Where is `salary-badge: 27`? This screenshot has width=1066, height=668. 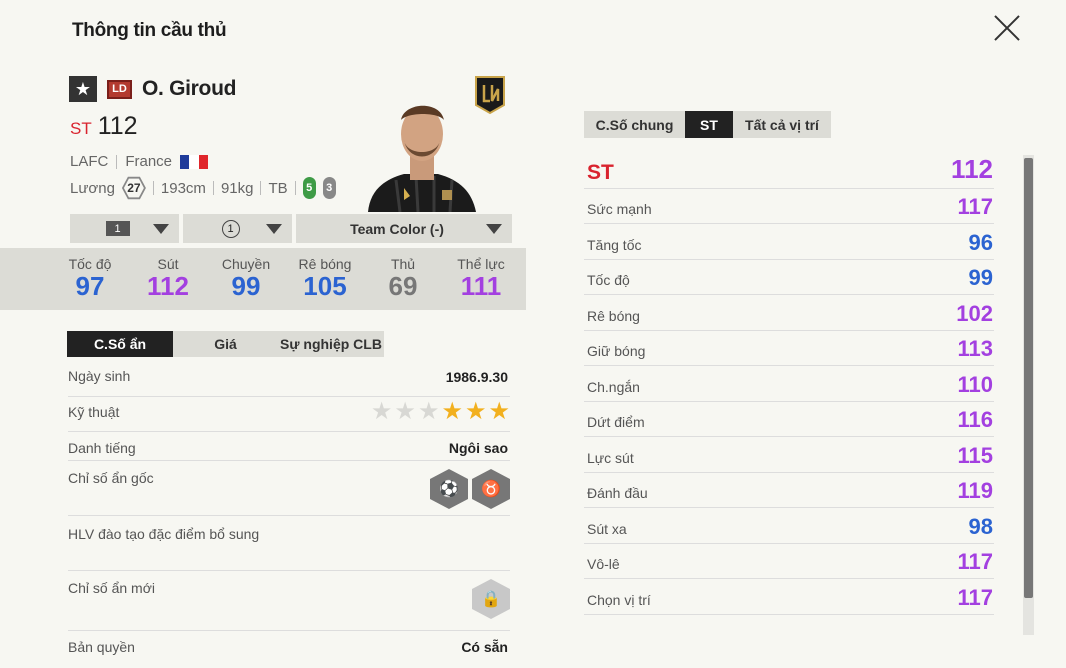 salary-badge: 27 is located at coordinates (133, 188).